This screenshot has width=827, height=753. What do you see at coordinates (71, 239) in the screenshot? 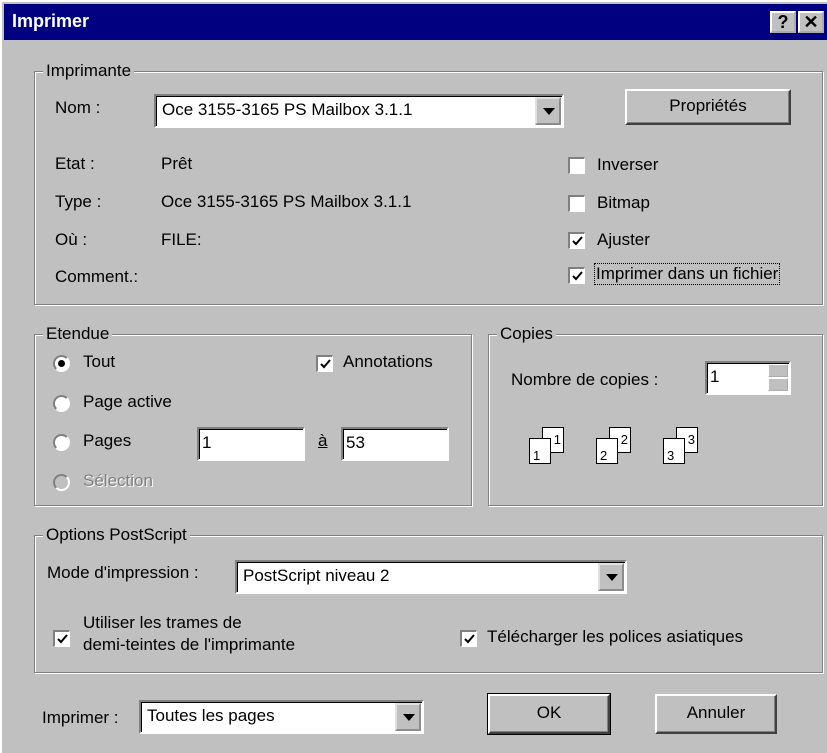
I see `where-label: Où :` at bounding box center [71, 239].